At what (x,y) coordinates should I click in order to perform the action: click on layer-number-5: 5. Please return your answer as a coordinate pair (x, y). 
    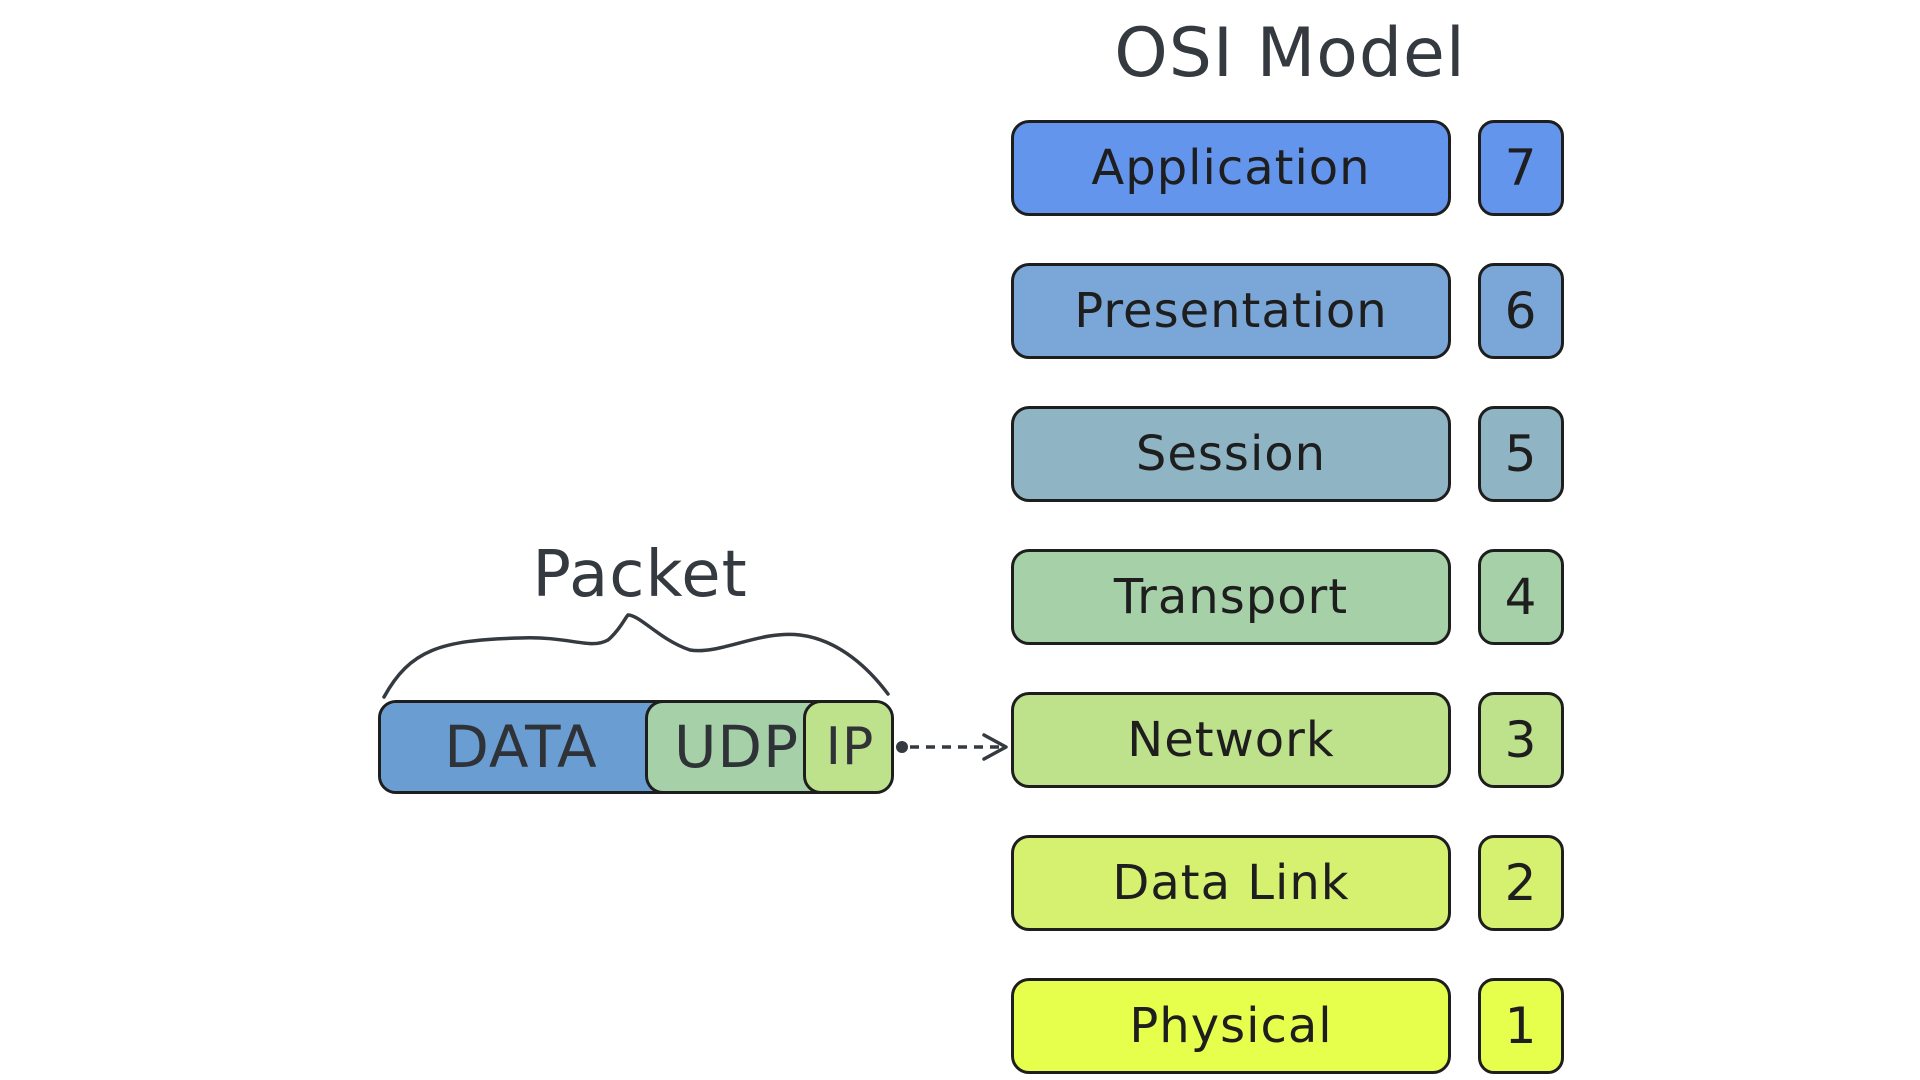
    Looking at the image, I should click on (1521, 454).